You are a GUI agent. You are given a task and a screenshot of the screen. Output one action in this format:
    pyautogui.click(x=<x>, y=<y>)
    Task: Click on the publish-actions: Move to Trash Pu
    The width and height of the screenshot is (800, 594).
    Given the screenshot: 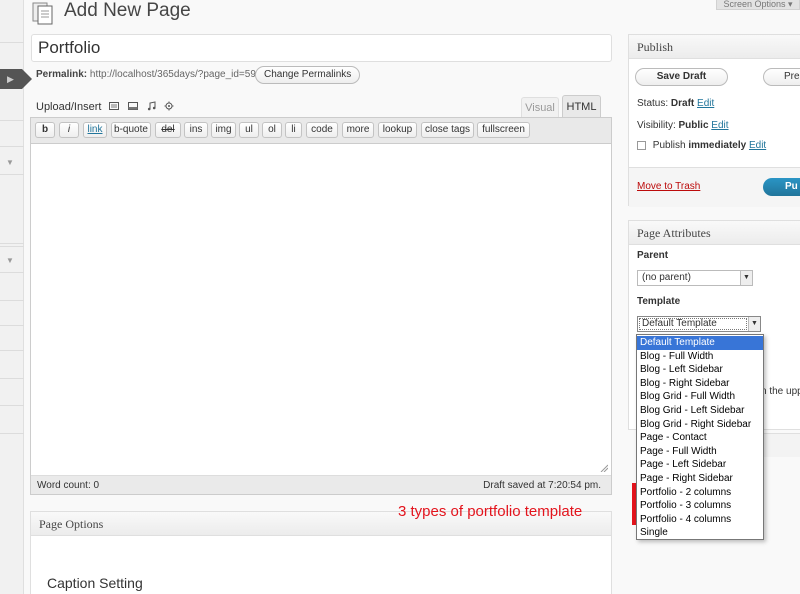 What is the action you would take?
    pyautogui.click(x=714, y=187)
    